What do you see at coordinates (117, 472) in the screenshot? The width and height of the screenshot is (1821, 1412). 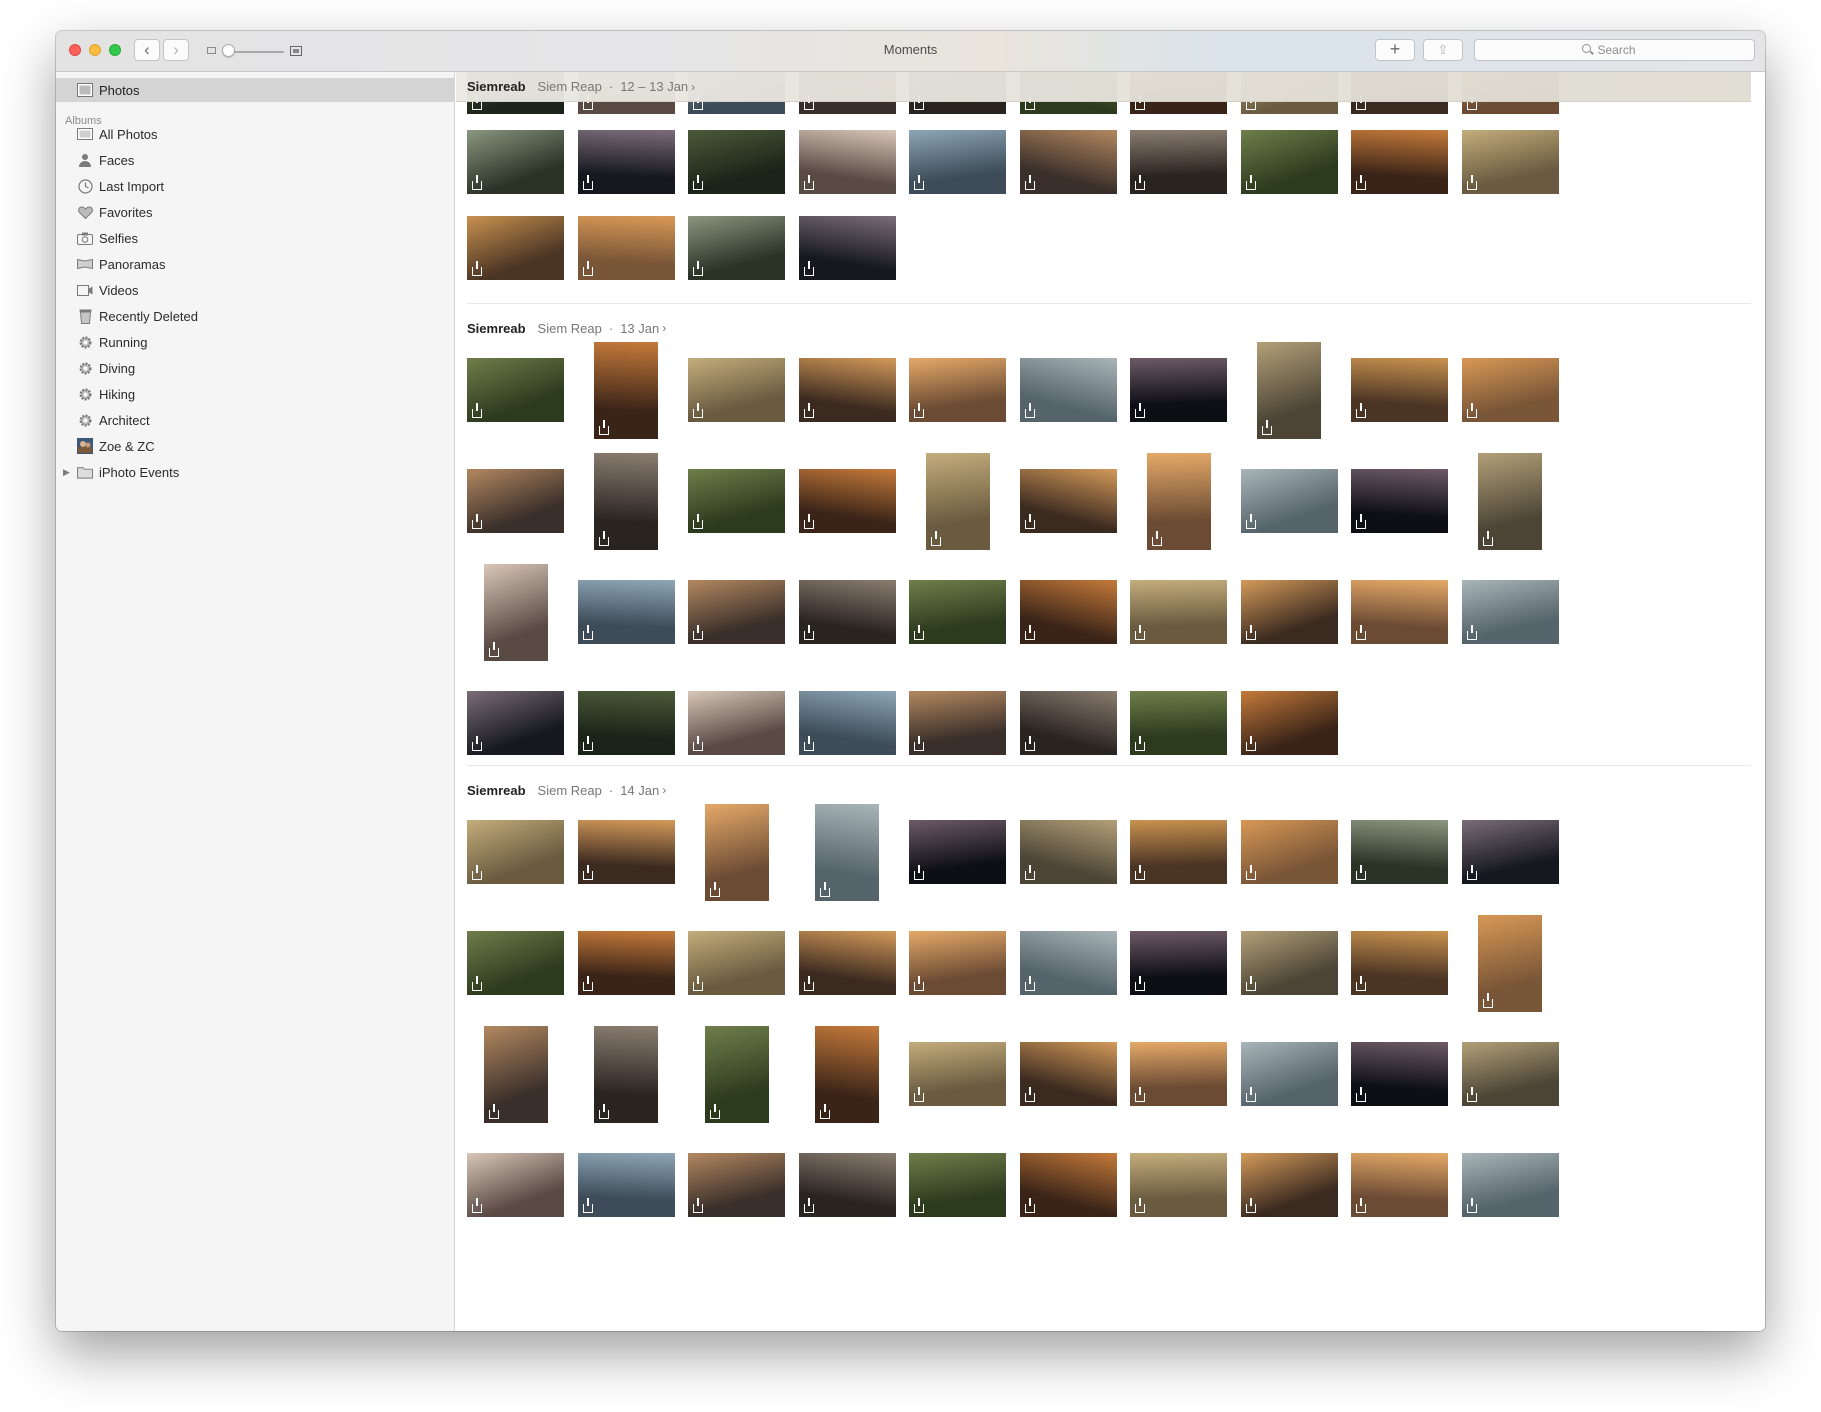 I see `sidebar-item-iphoto-events: ▶ iPhoto Events` at bounding box center [117, 472].